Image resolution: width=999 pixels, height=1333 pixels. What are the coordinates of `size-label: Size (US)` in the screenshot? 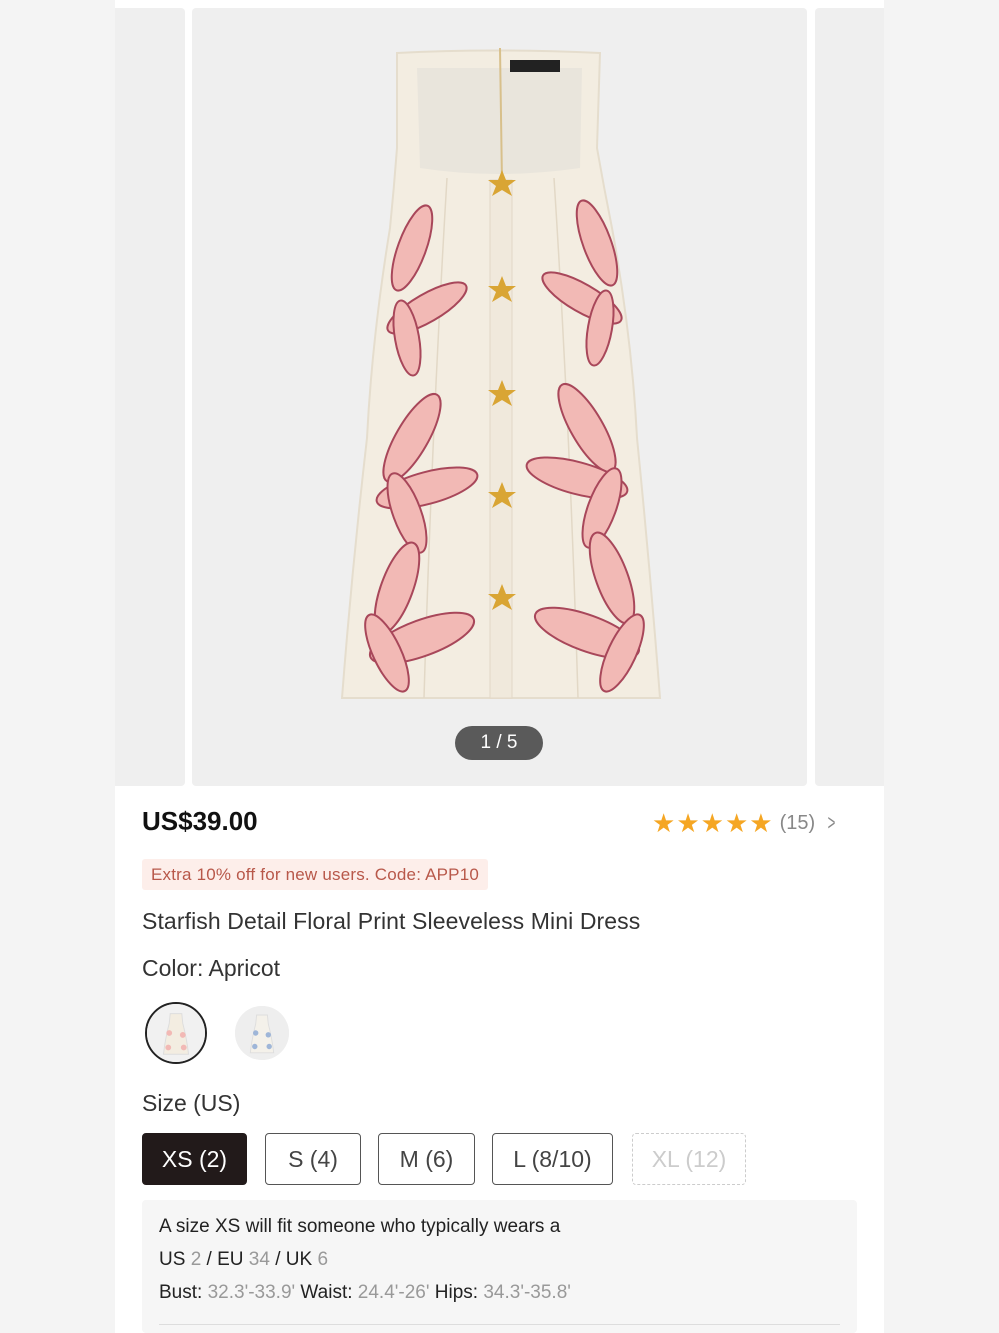 It's located at (191, 1103).